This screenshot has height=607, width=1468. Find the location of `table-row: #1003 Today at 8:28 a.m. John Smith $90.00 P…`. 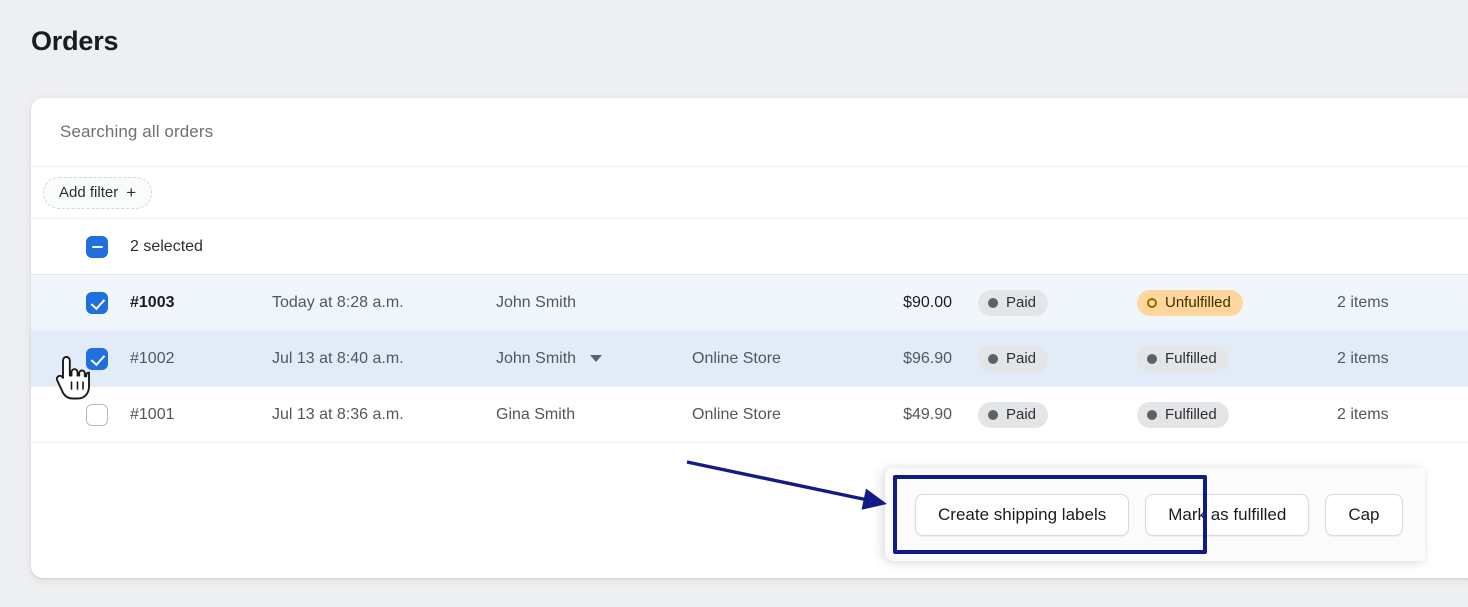

table-row: #1003 Today at 8:28 a.m. John Smith $90.00 P… is located at coordinates (749, 303).